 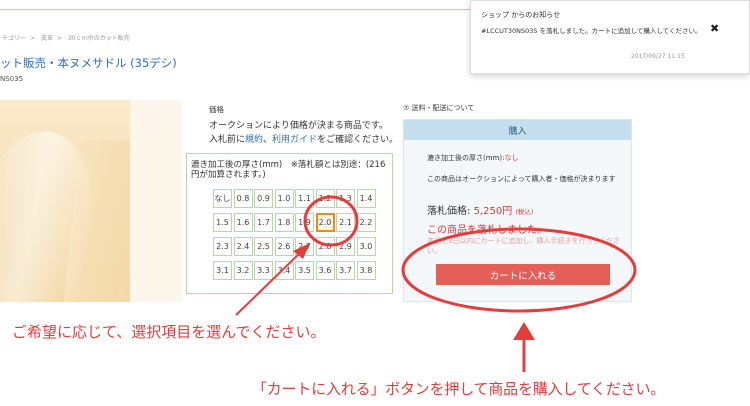 What do you see at coordinates (459, 389) in the screenshot?
I see `instruction-add-to-cart: 「カートに入れる」ボタンを押して商品を購入してください。` at bounding box center [459, 389].